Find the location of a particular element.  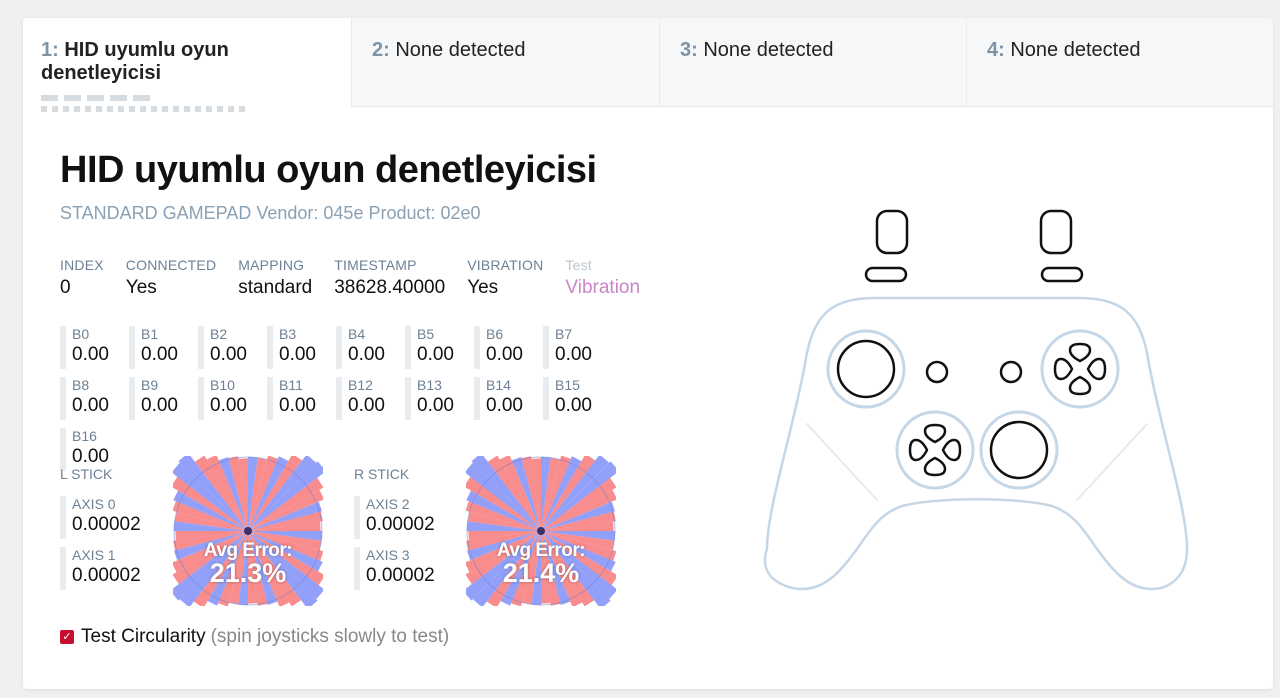

tab-gamepad-2: 2: None detected is located at coordinates (505, 62).